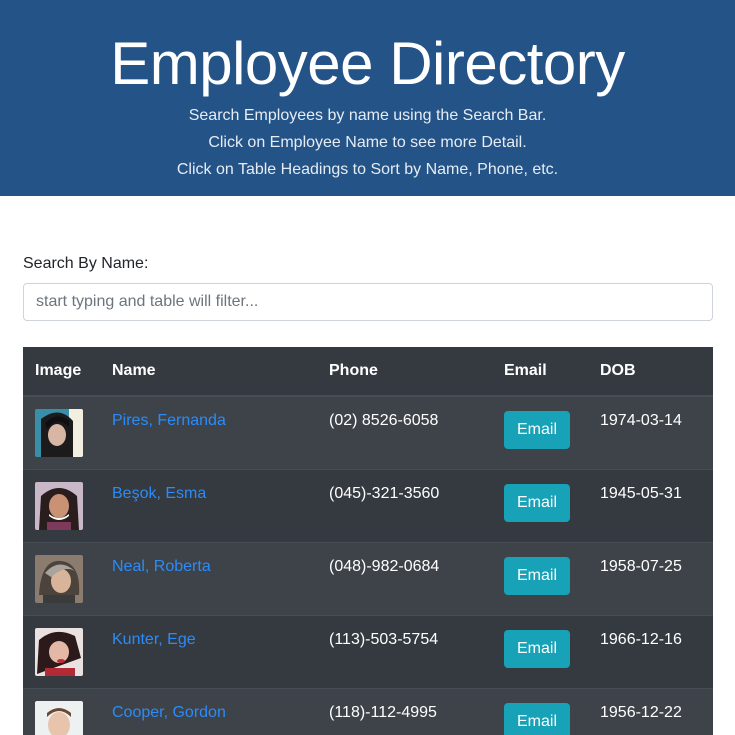 The width and height of the screenshot is (735, 735). Describe the element at coordinates (169, 712) in the screenshot. I see `employee-name-link: Cooper, Gordon` at that location.